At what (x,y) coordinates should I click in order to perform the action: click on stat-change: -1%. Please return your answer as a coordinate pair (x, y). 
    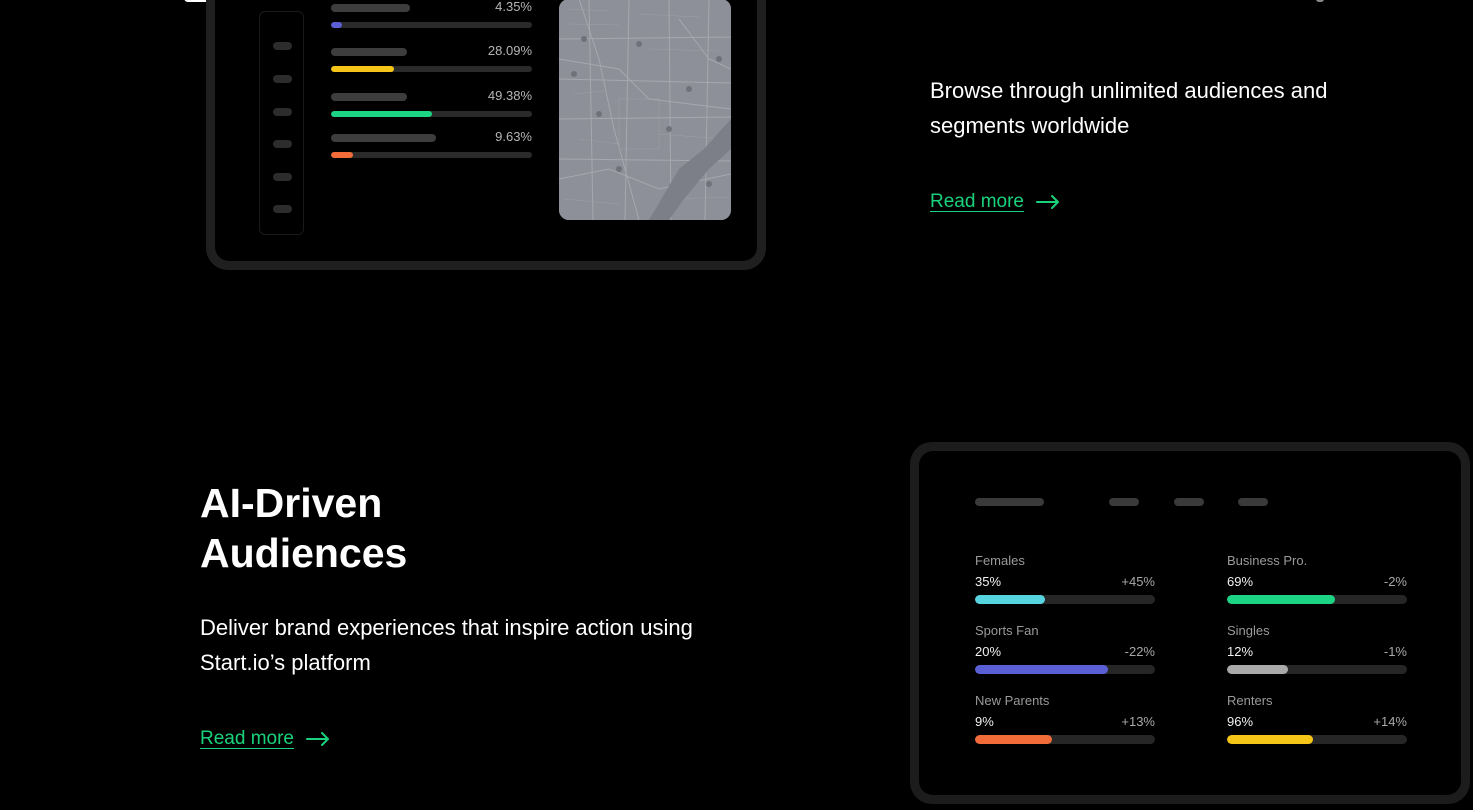
    Looking at the image, I should click on (1395, 651).